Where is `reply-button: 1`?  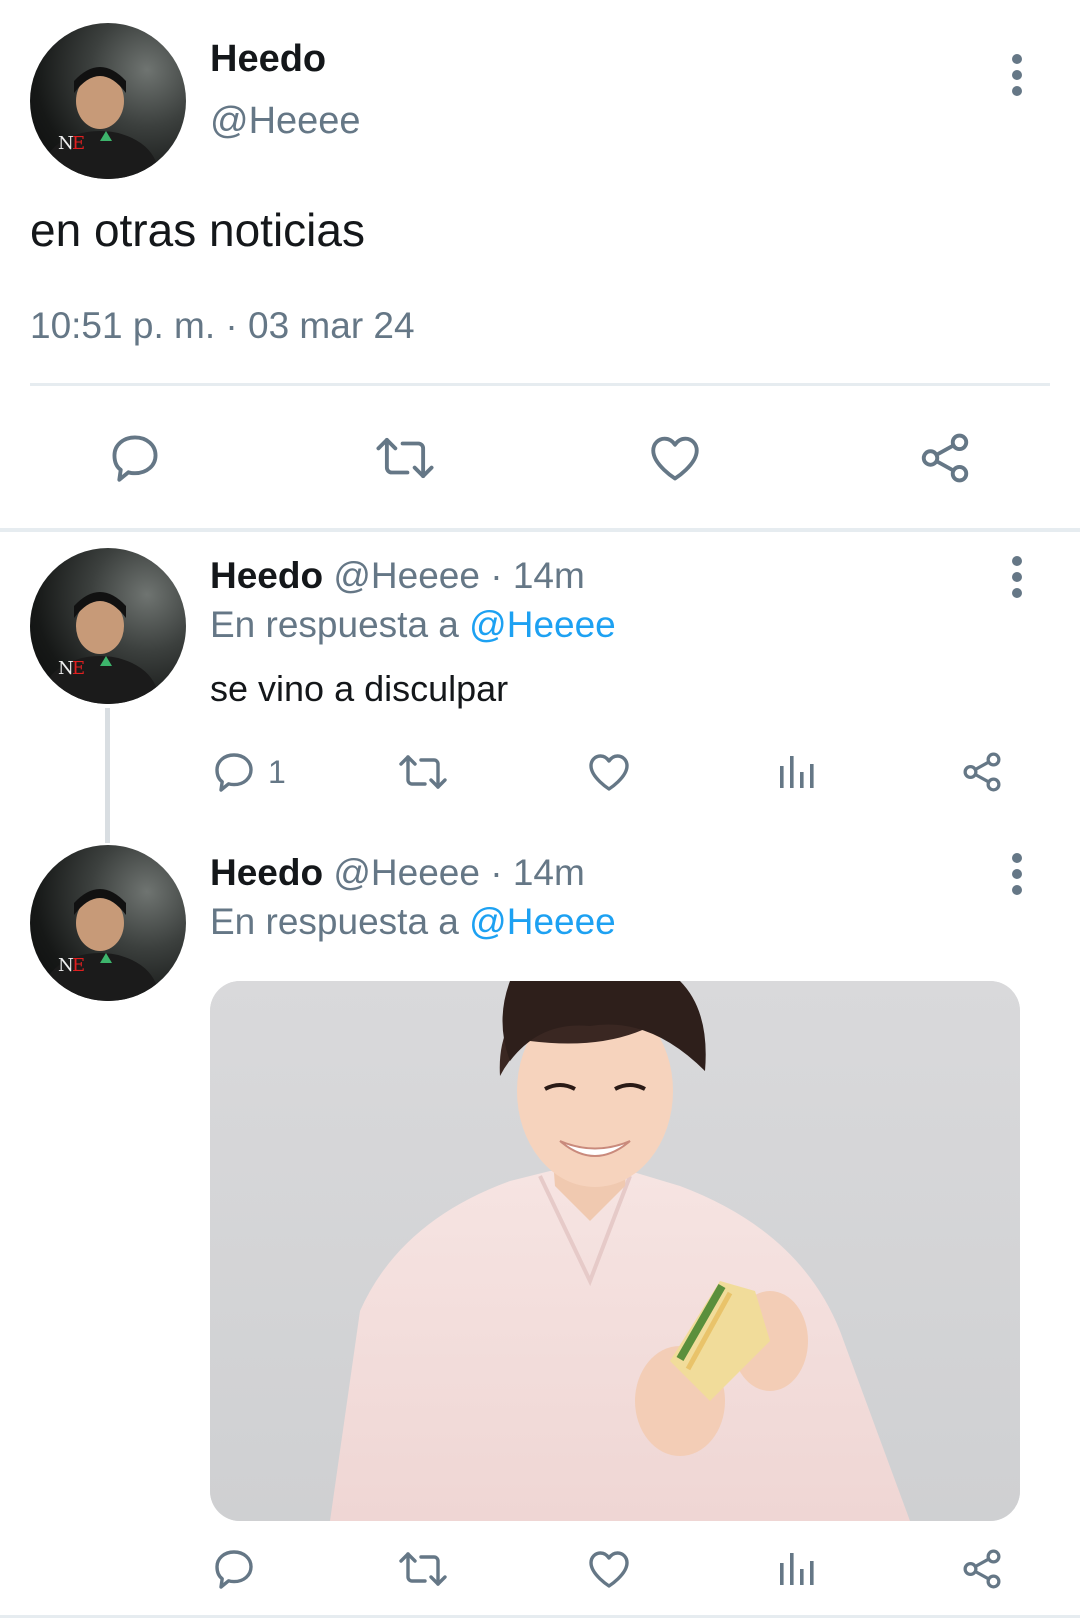
reply-button: 1 is located at coordinates (248, 772).